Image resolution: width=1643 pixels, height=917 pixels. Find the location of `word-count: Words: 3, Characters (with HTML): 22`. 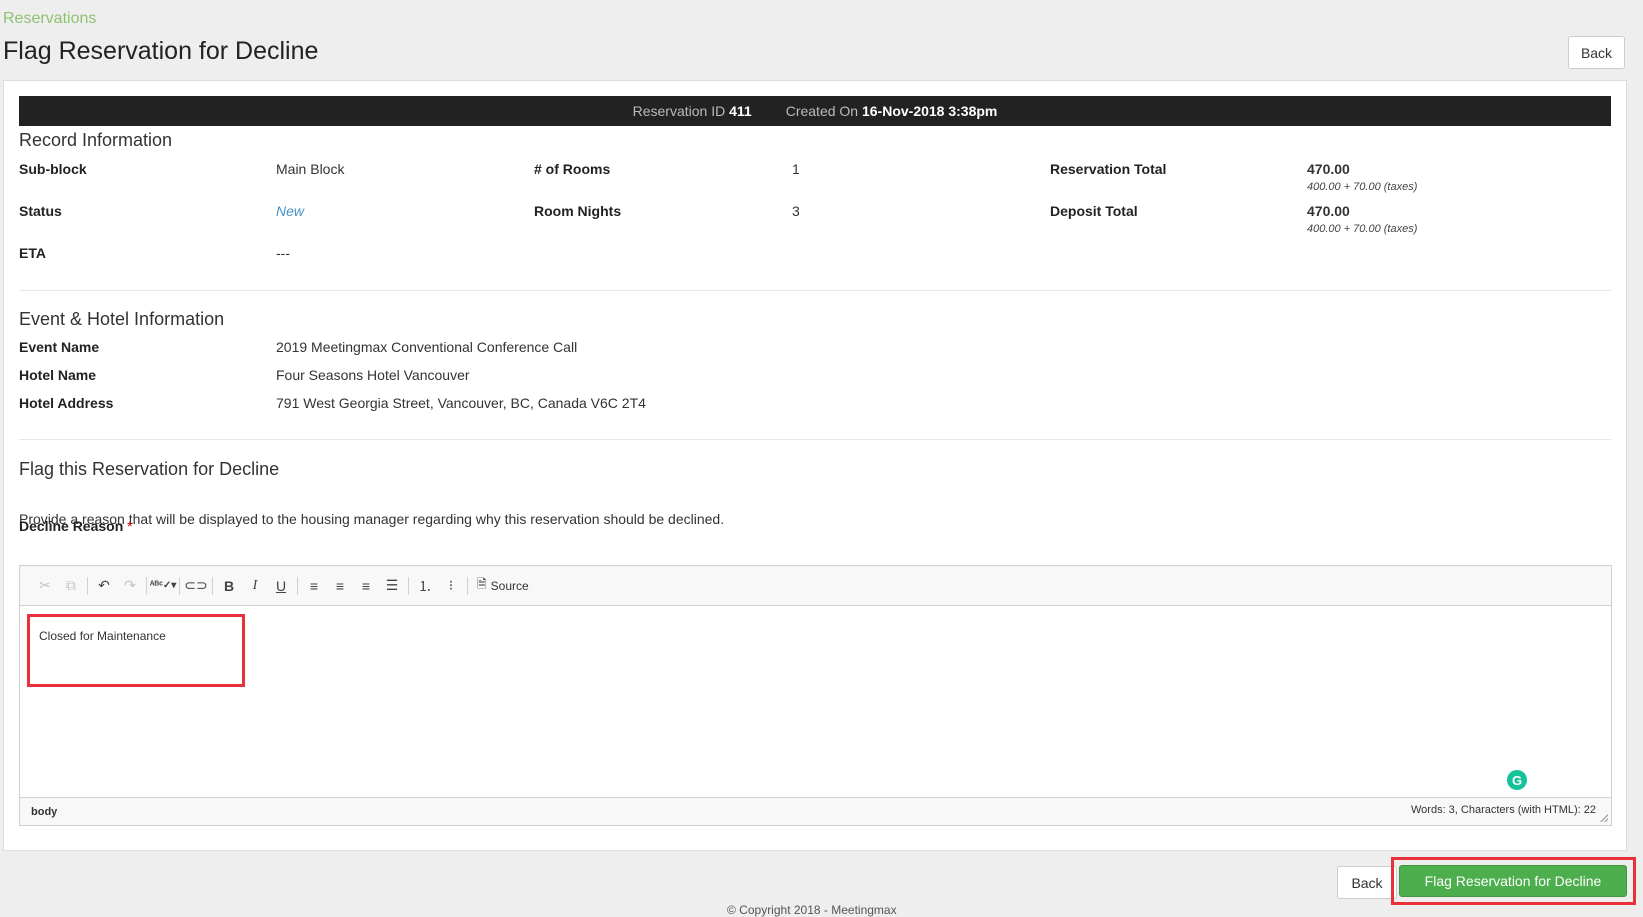

word-count: Words: 3, Characters (with HTML): 22 is located at coordinates (1503, 810).